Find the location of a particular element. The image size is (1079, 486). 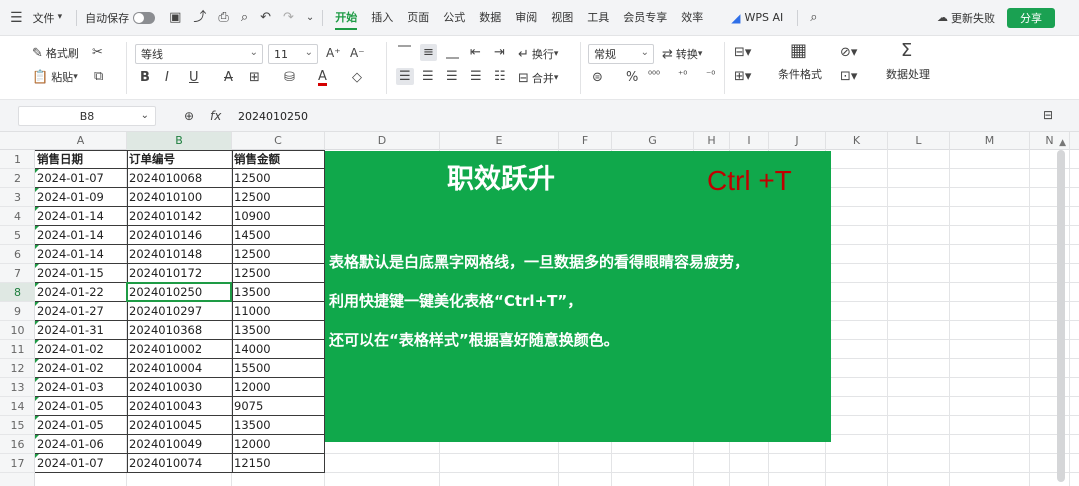

row-header-1: 1 is located at coordinates (17, 159).